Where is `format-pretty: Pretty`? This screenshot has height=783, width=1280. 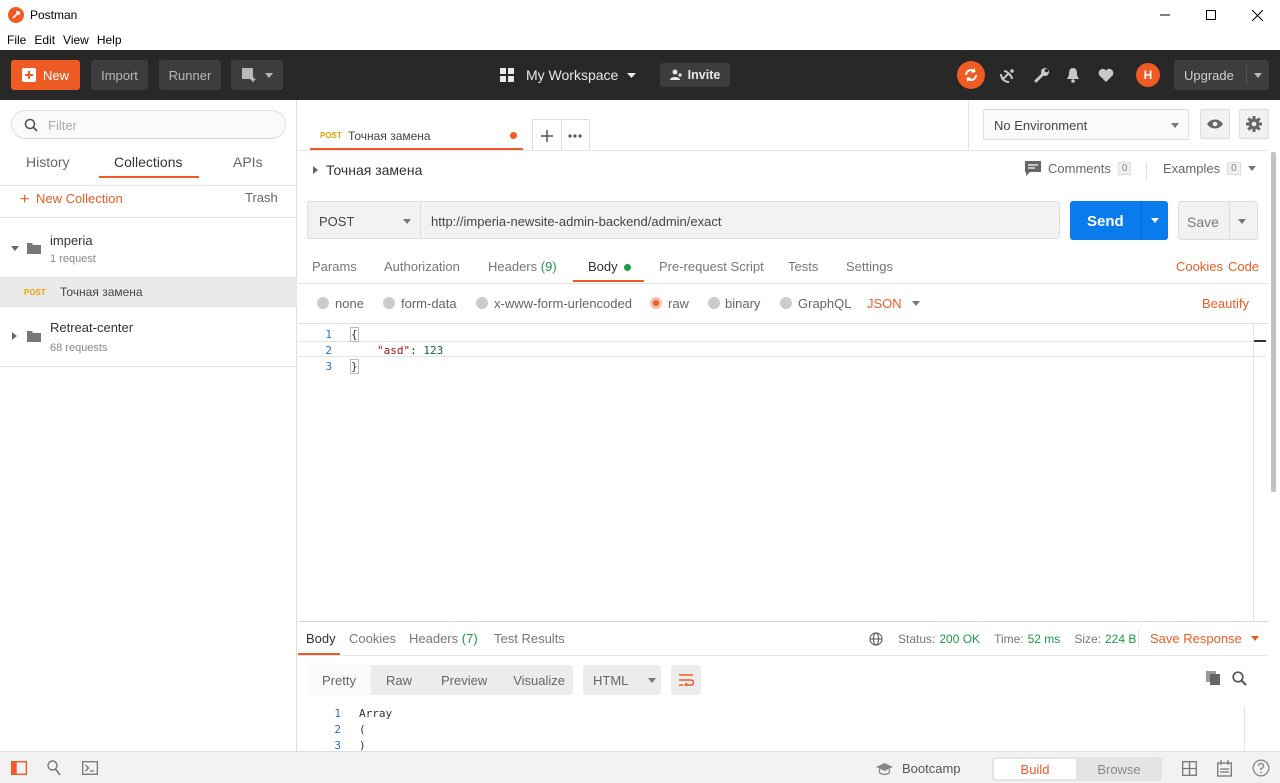
format-pretty: Pretty is located at coordinates (339, 680).